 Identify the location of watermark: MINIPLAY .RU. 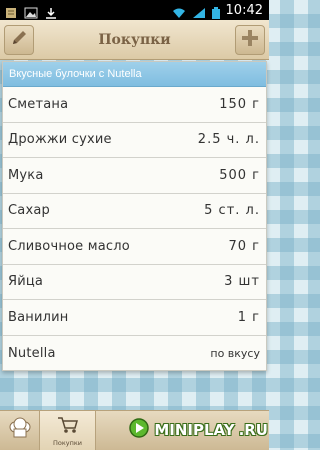
(189, 430).